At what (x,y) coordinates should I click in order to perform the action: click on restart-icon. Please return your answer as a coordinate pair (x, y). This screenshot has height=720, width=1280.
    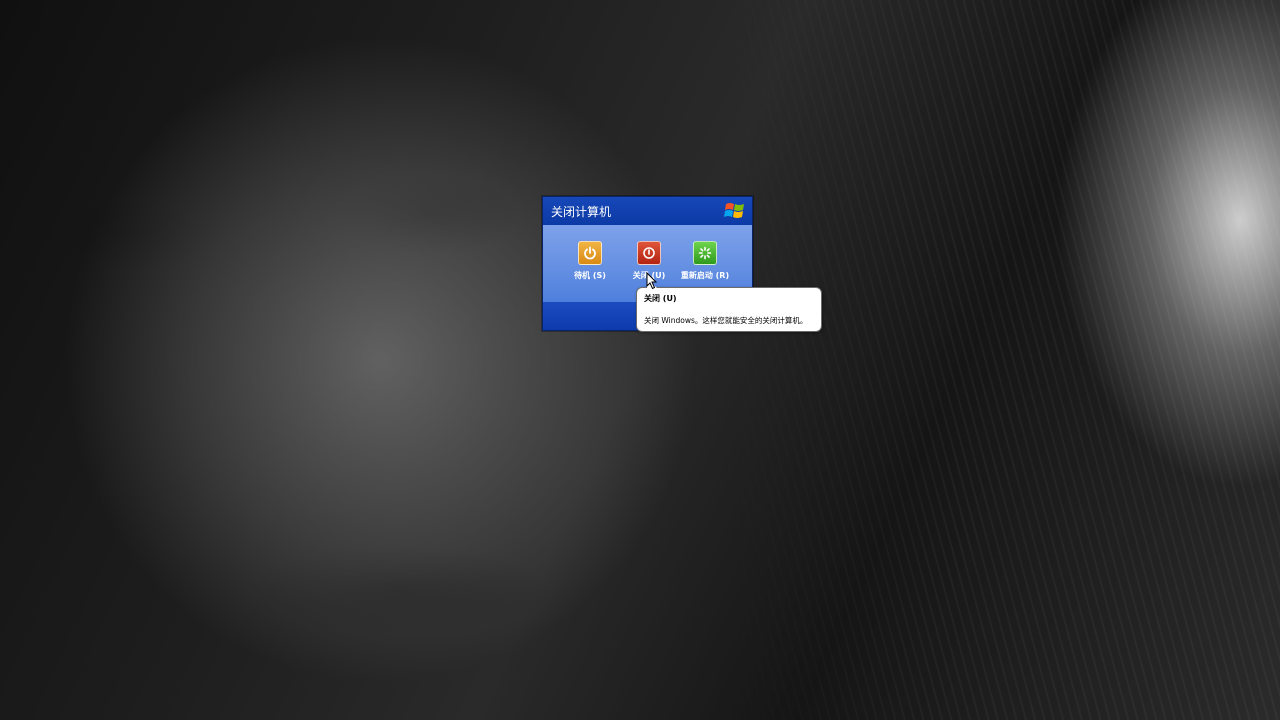
    Looking at the image, I should click on (705, 253).